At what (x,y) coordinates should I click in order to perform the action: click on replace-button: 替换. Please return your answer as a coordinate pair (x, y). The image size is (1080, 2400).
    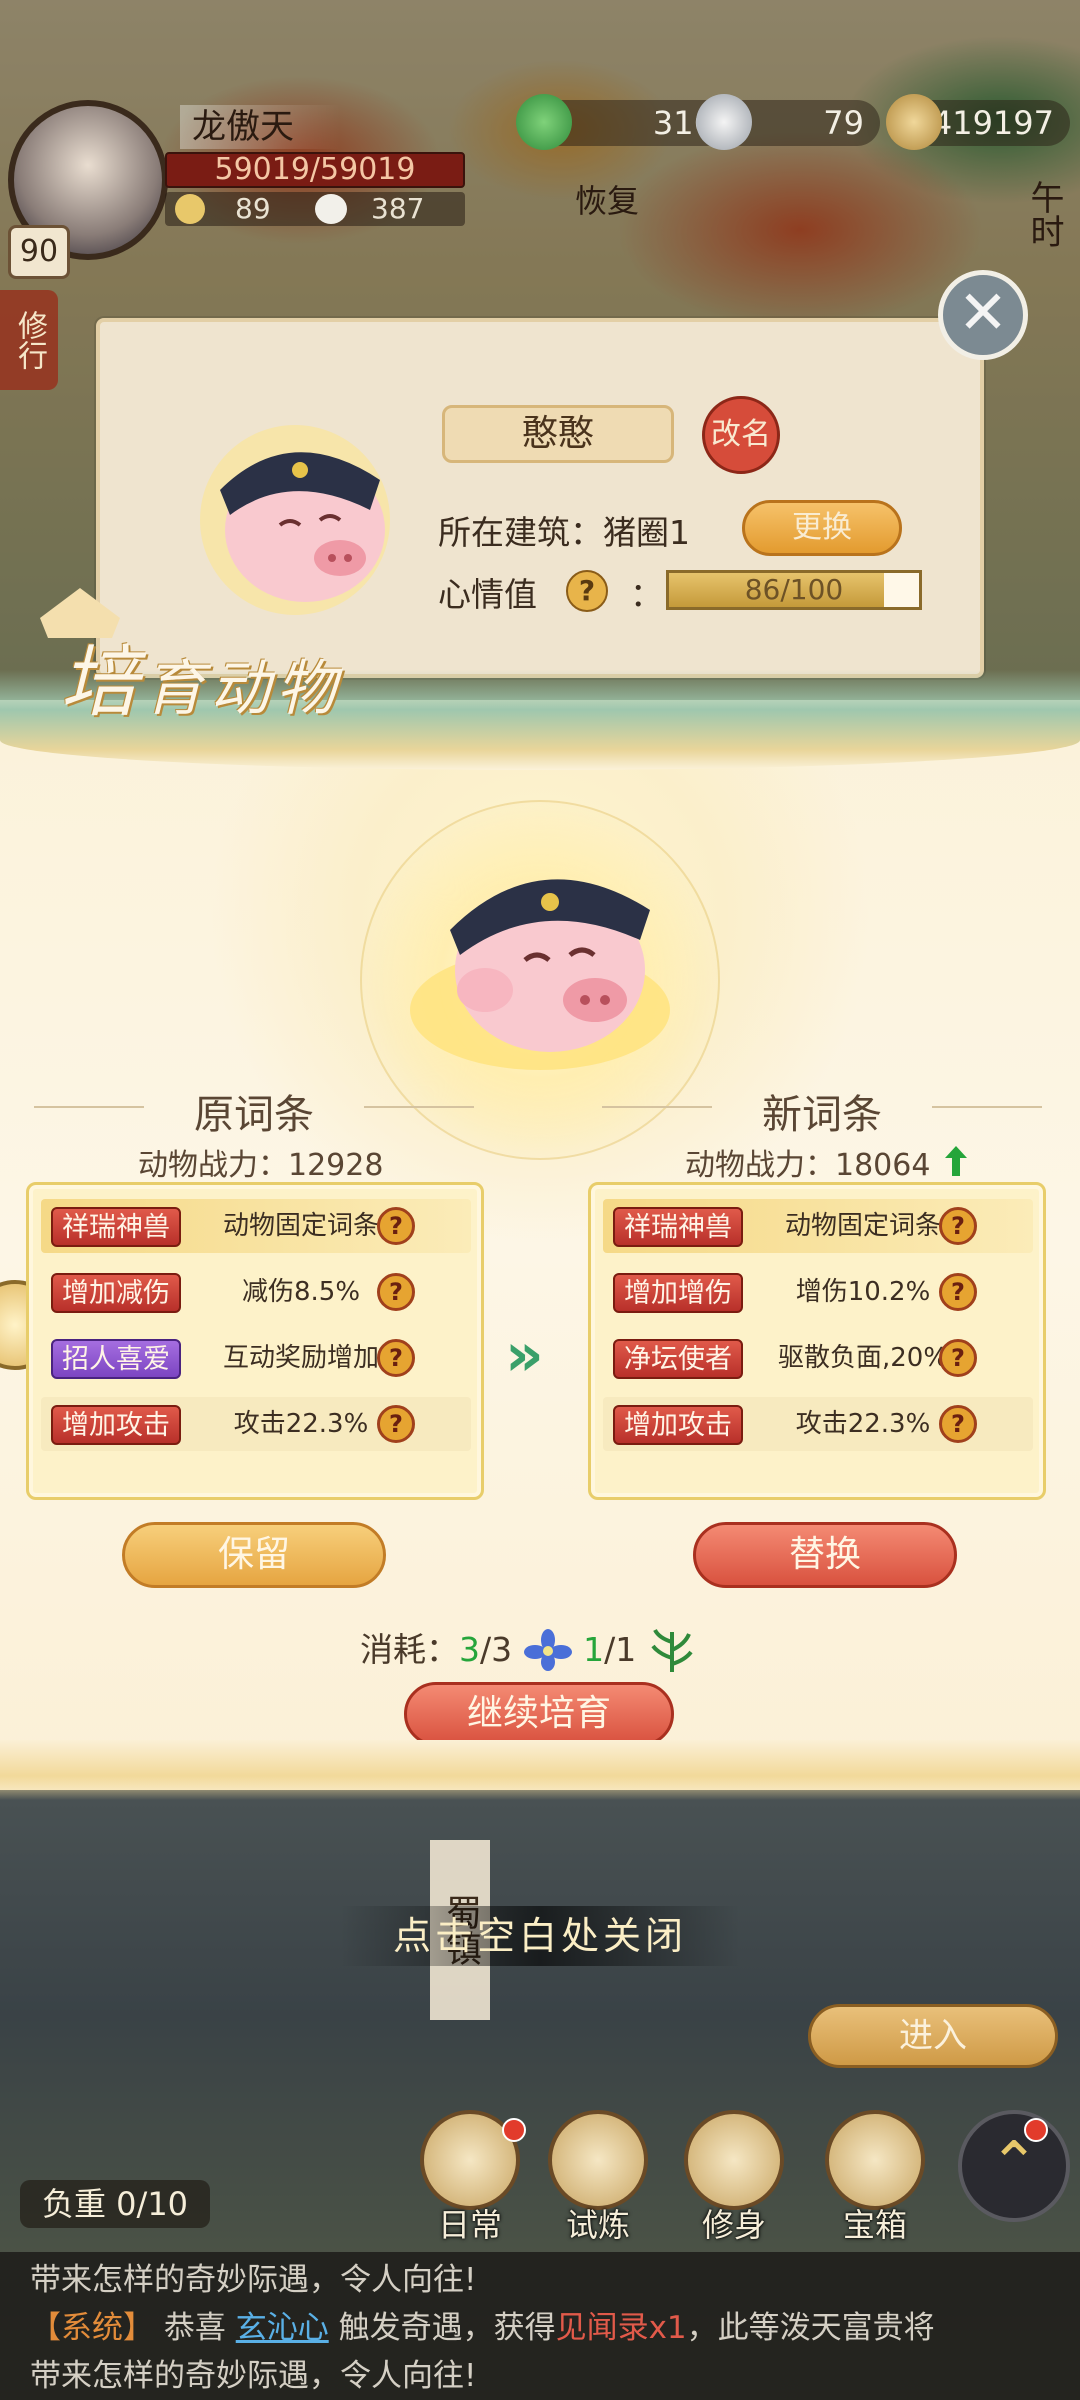
    Looking at the image, I should click on (825, 1555).